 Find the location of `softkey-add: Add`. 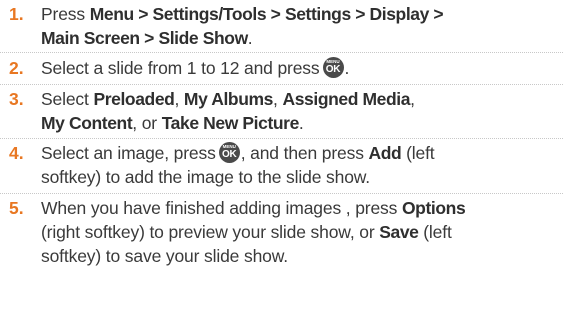

softkey-add: Add is located at coordinates (385, 153).